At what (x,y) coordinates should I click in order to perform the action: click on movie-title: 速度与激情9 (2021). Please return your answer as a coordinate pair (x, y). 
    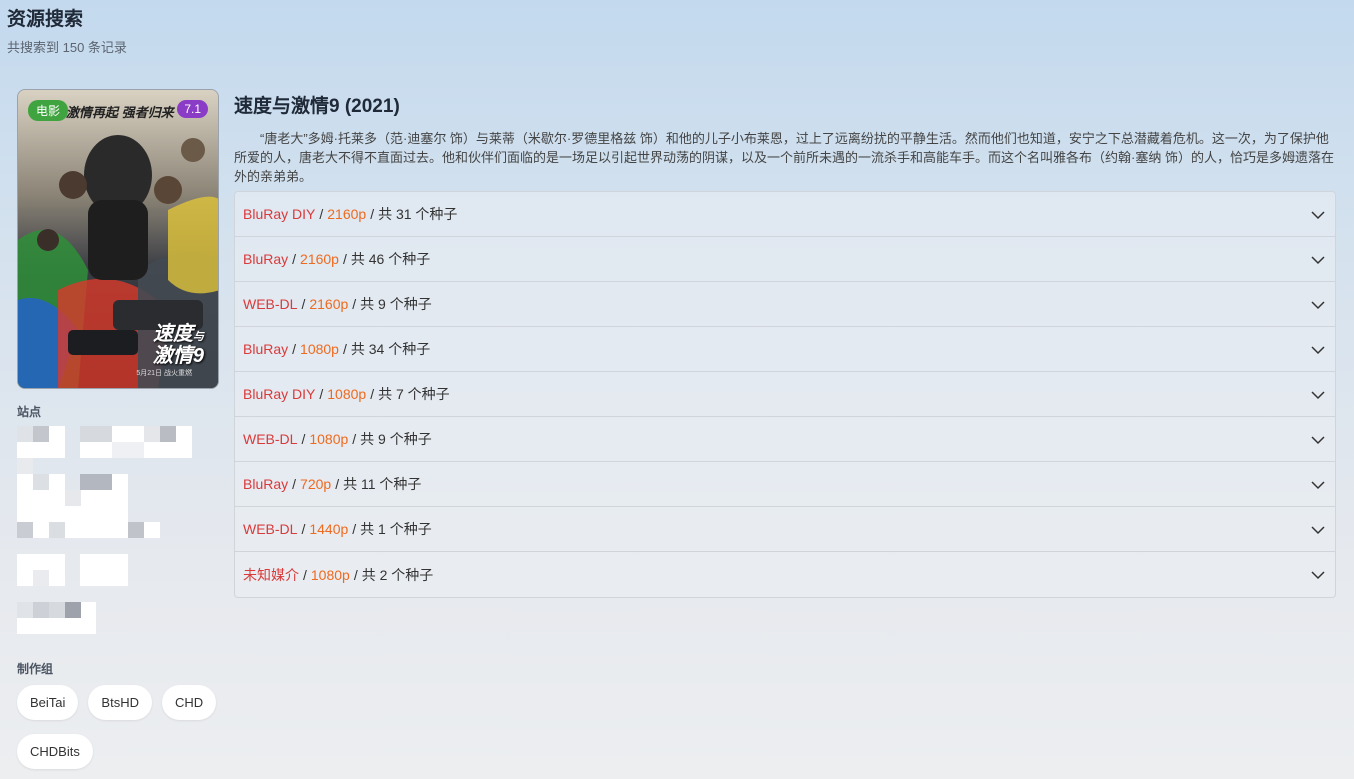
    Looking at the image, I should click on (317, 106).